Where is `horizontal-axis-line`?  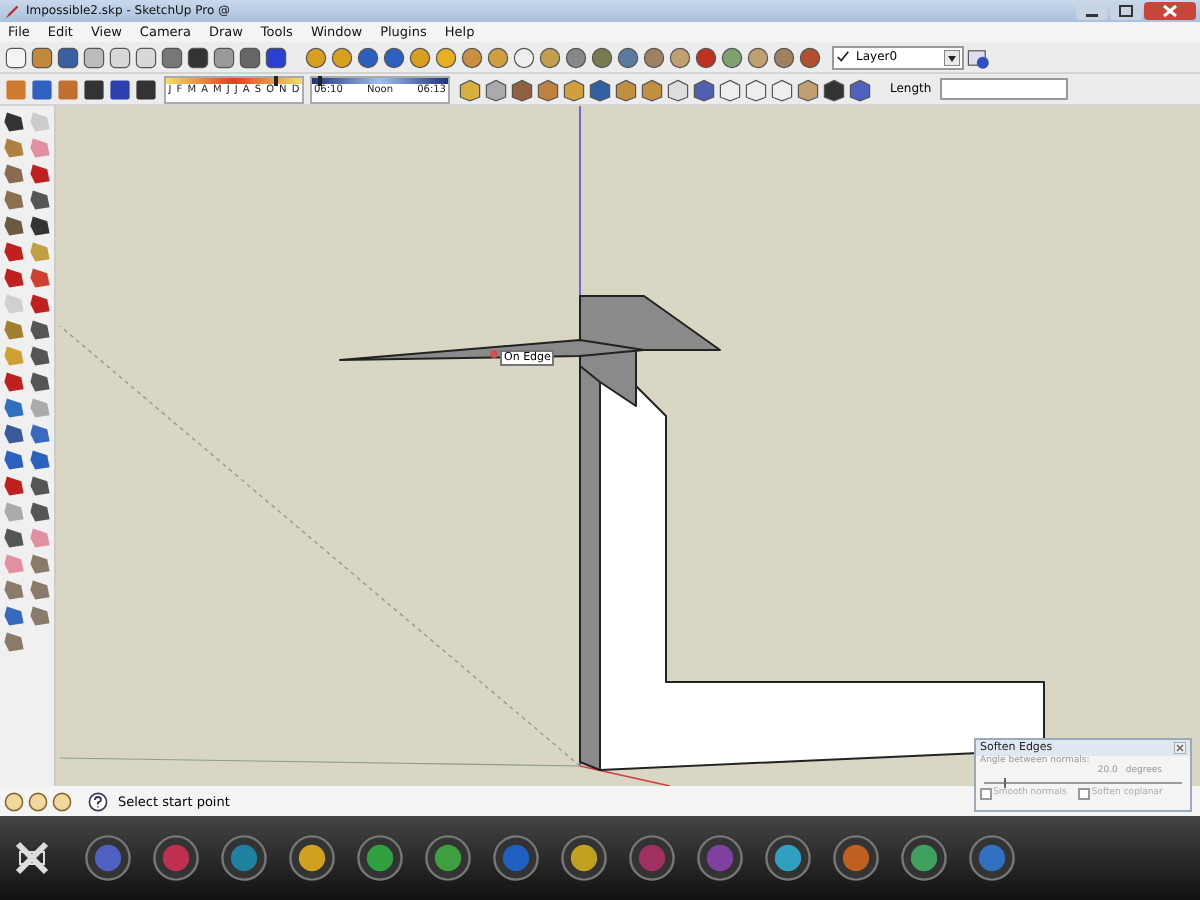 horizontal-axis-line is located at coordinates (625, 775).